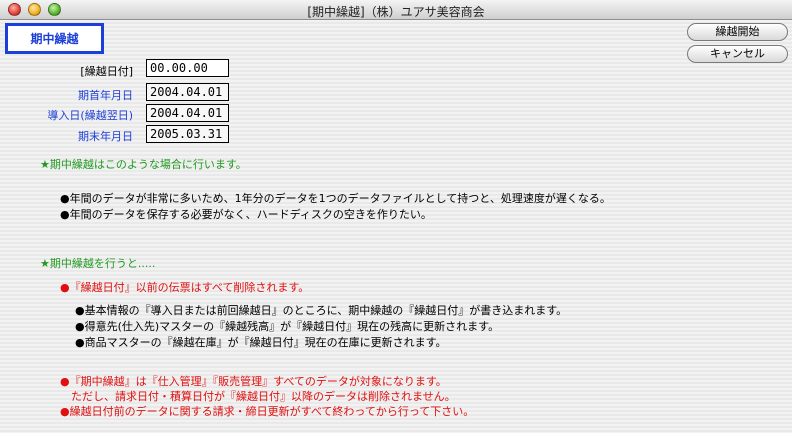 The height and width of the screenshot is (433, 792). What do you see at coordinates (185, 287) in the screenshot?
I see `deletion-warning: ●『繰越日付』以前の伝票はすべて削除されます。` at bounding box center [185, 287].